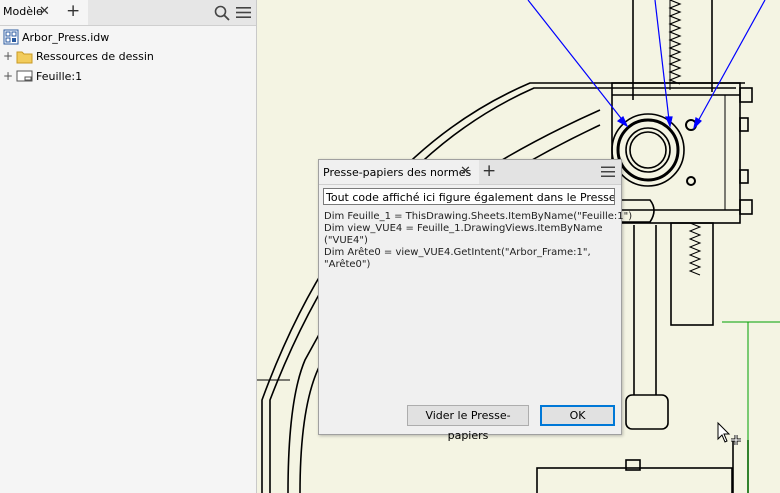 The height and width of the screenshot is (493, 780). Describe the element at coordinates (347, 264) in the screenshot. I see `code-line: "Arête0")` at that location.